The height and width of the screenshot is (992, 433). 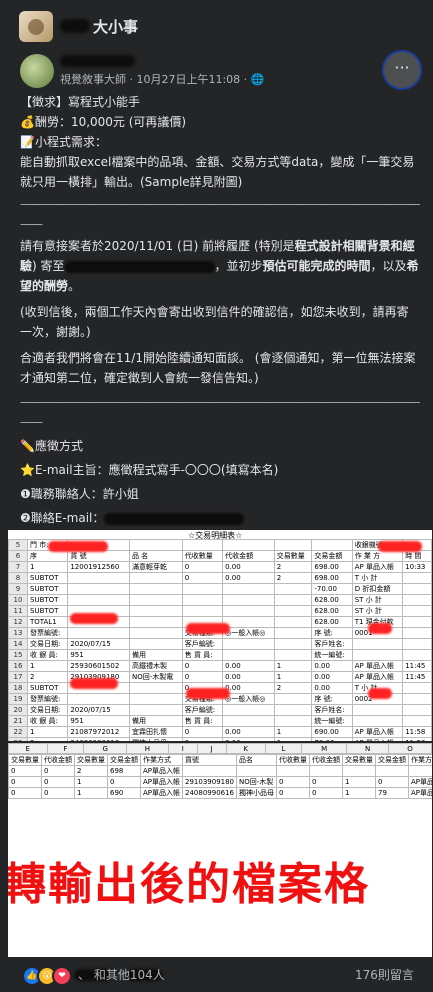 I want to click on sheet-row: 6序貨 號品 名代收數量 代收金額 交易數量 交易金額作 業 方時 間, so click(x=220, y=556).